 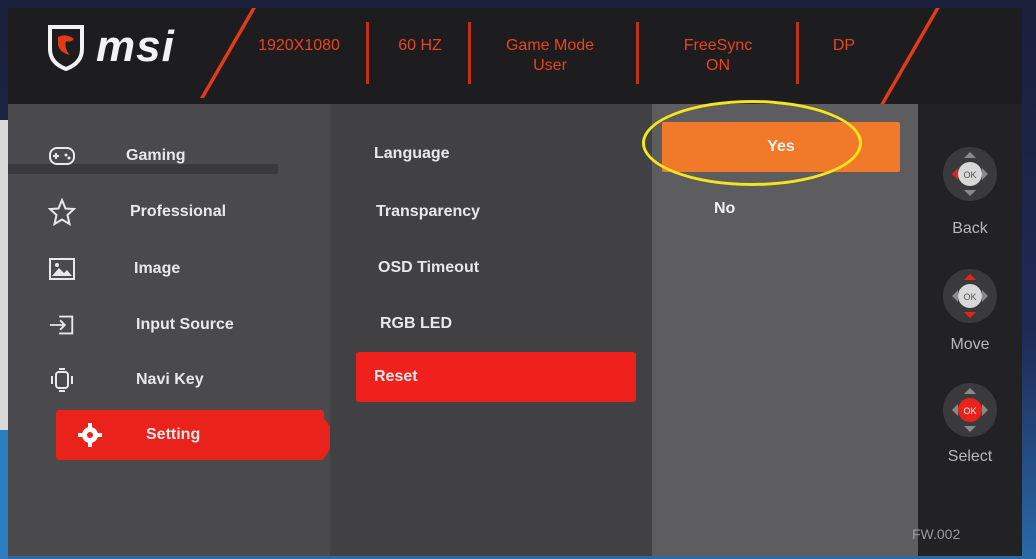 I want to click on firmware-version: FW.002, so click(x=936, y=534).